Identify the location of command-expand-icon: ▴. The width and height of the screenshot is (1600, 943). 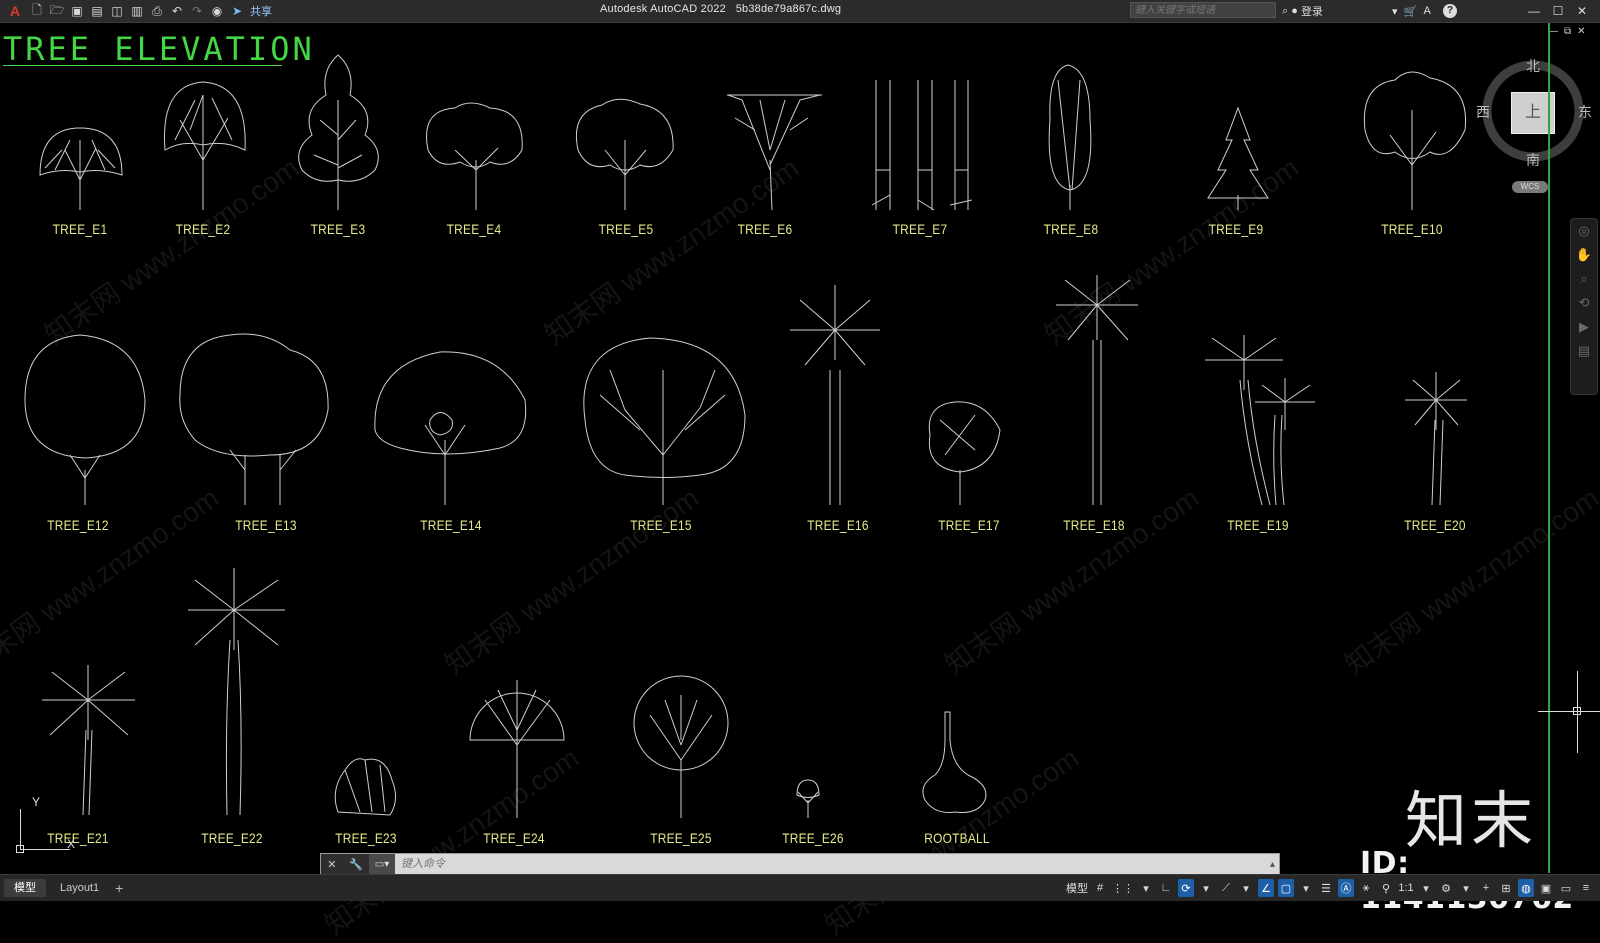
(1272, 864).